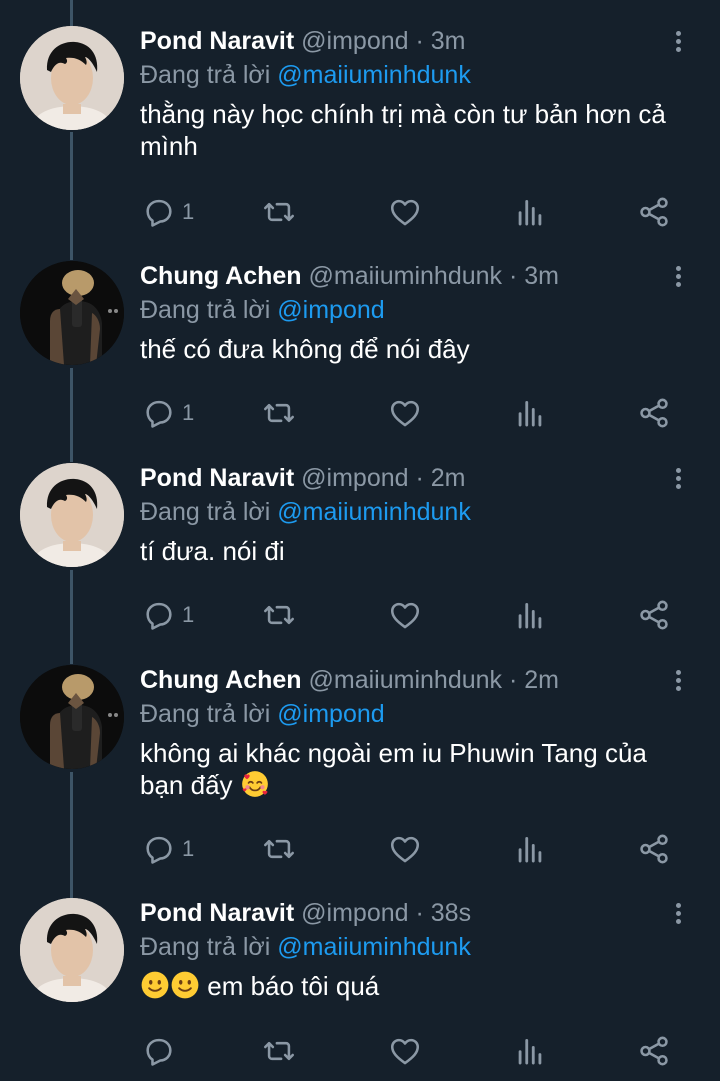 The width and height of the screenshot is (720, 1081). What do you see at coordinates (212, 551) in the screenshot?
I see `tweet-text: tí đưa. nói đi` at bounding box center [212, 551].